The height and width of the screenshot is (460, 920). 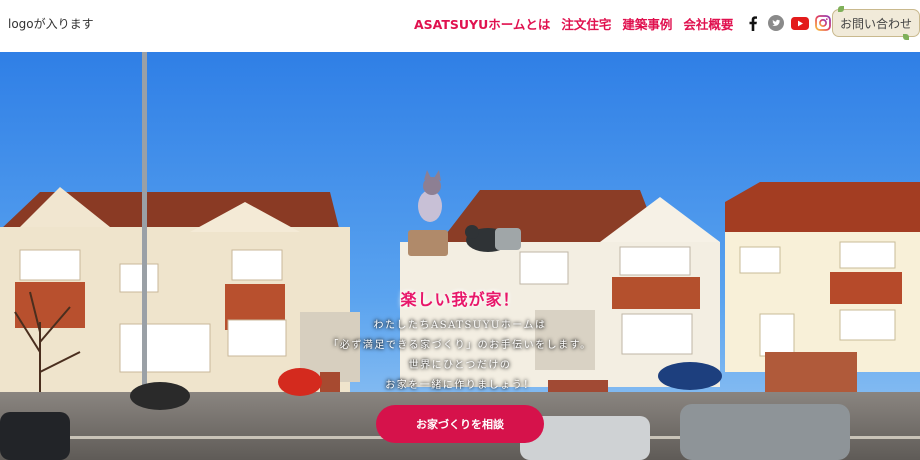 What do you see at coordinates (482, 23) in the screenshot?
I see `nav-item-about: ASATSUYUホームとは` at bounding box center [482, 23].